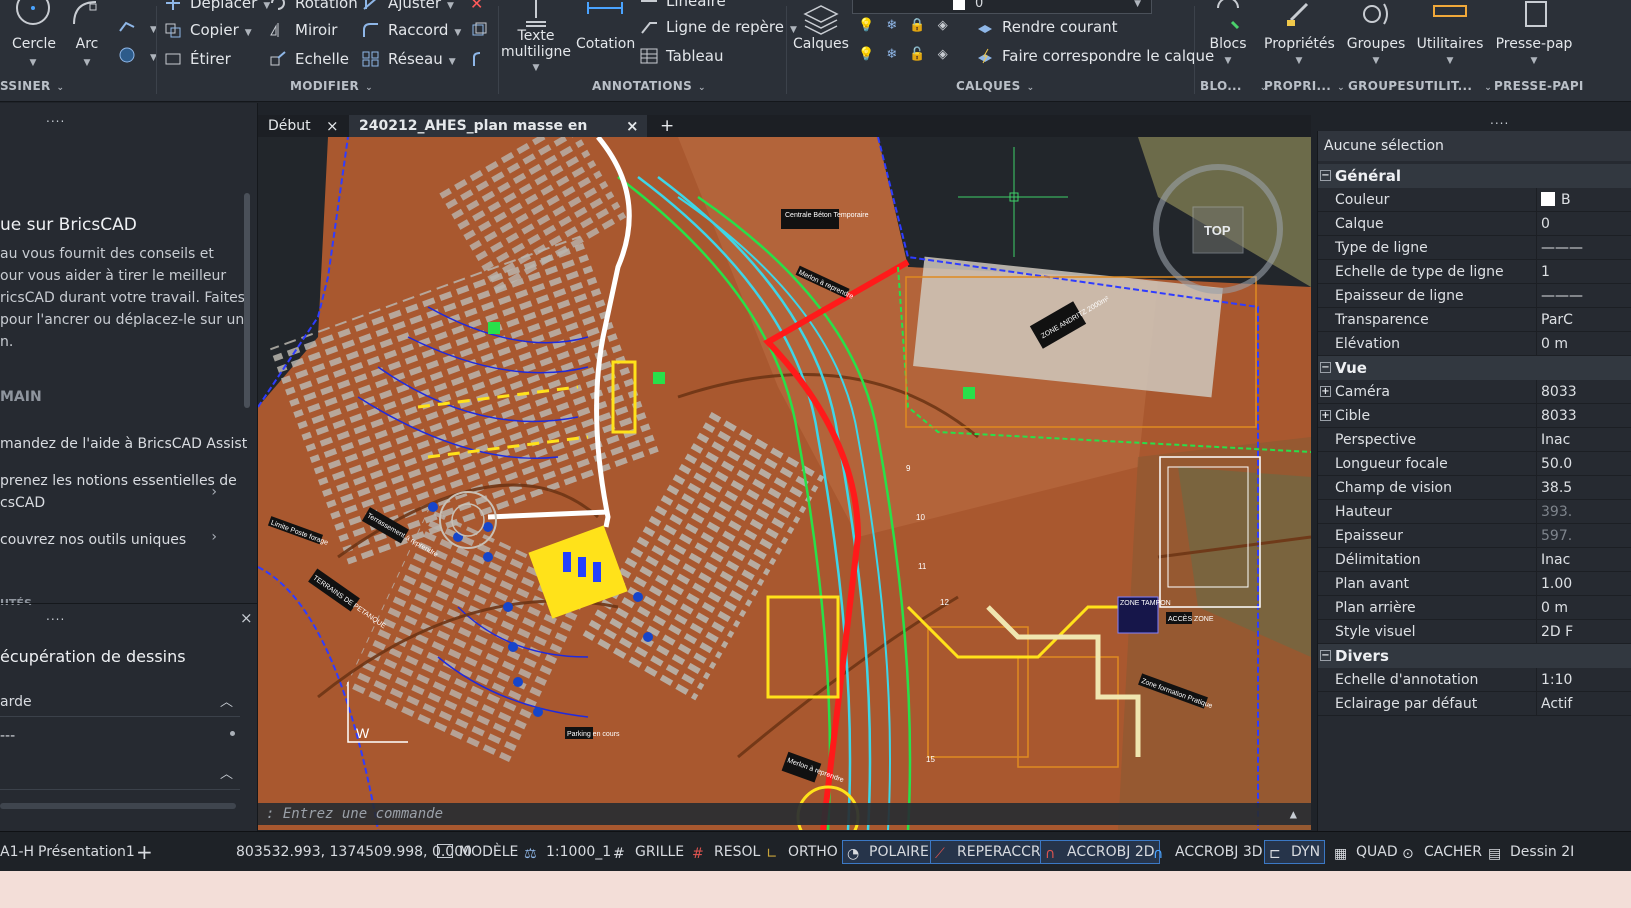 This screenshot has width=1631, height=908. I want to click on property-row: Type de ligne ———, so click(1474, 248).